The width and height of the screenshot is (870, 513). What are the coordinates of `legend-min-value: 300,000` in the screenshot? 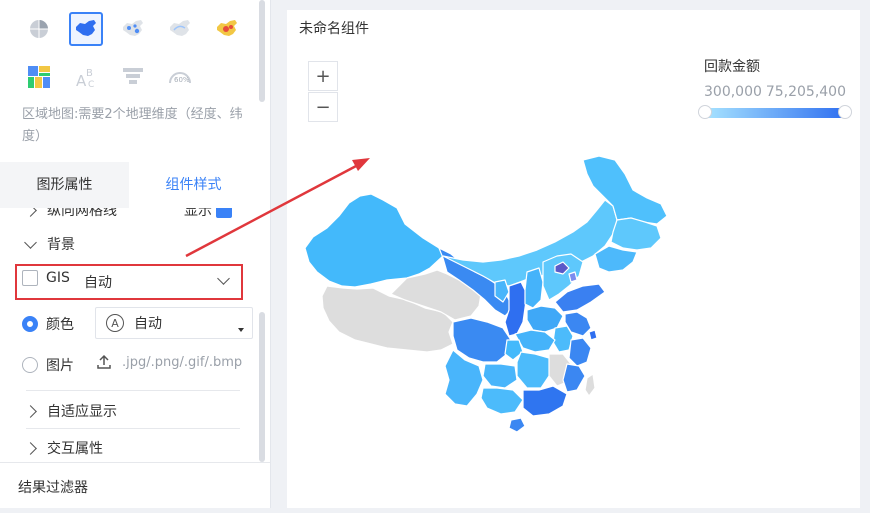 It's located at (733, 92).